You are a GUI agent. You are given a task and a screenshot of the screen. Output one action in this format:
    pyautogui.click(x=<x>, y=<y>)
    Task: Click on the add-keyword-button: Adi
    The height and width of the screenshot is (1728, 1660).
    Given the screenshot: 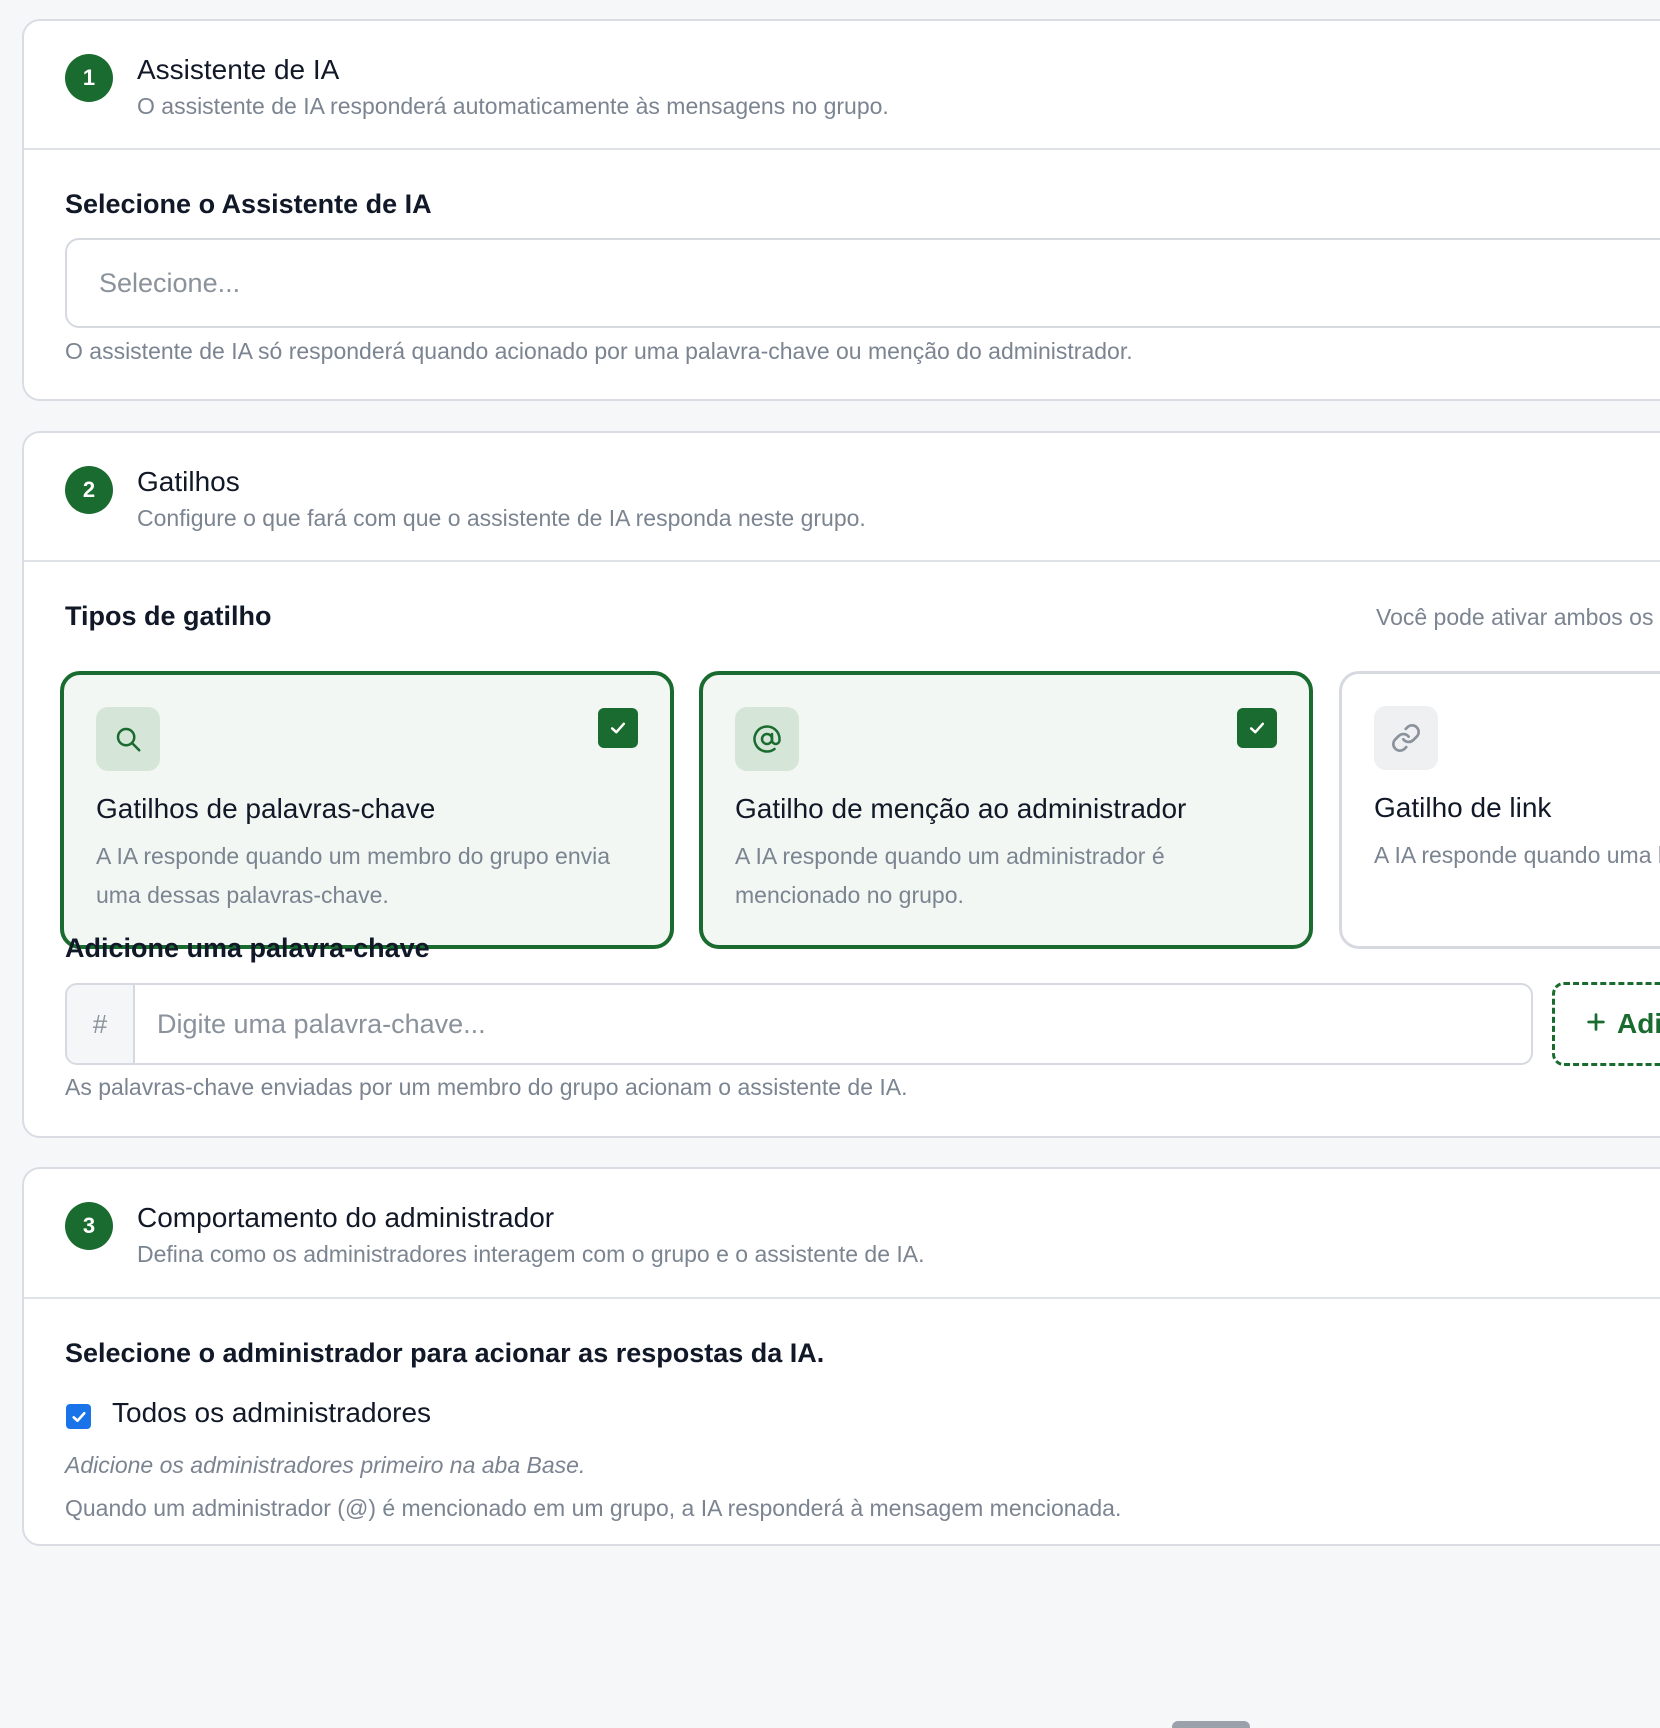 What is the action you would take?
    pyautogui.click(x=1606, y=1024)
    